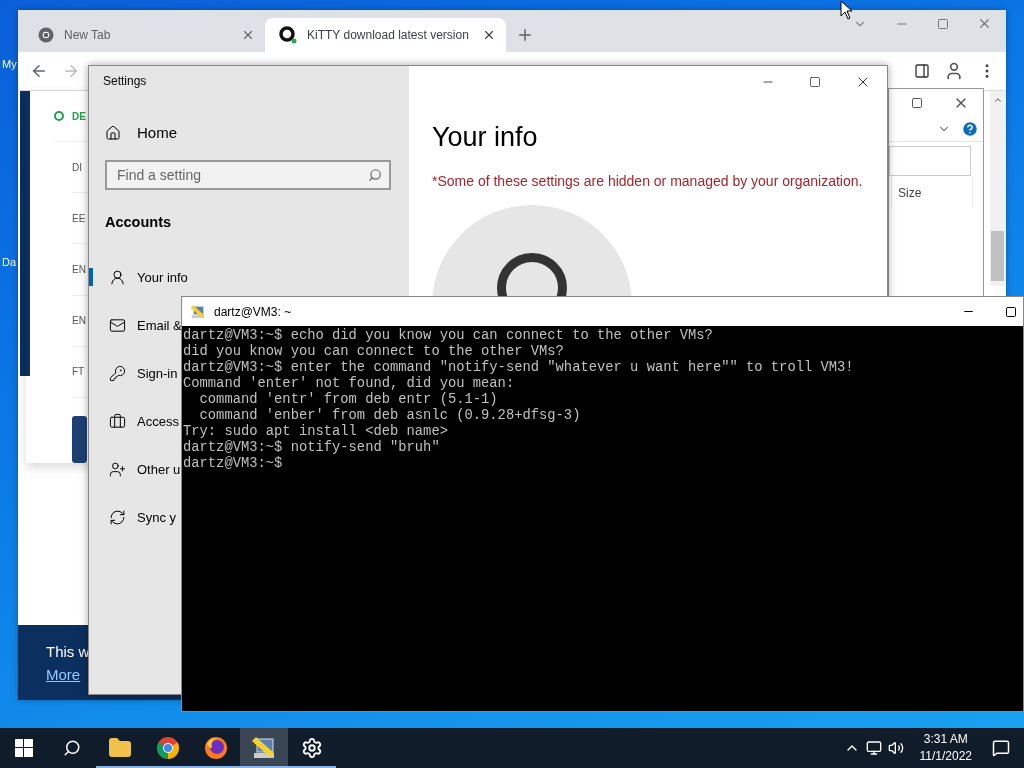 The image size is (1024, 768). Describe the element at coordinates (134, 421) in the screenshot. I see `nav-item: Access` at that location.